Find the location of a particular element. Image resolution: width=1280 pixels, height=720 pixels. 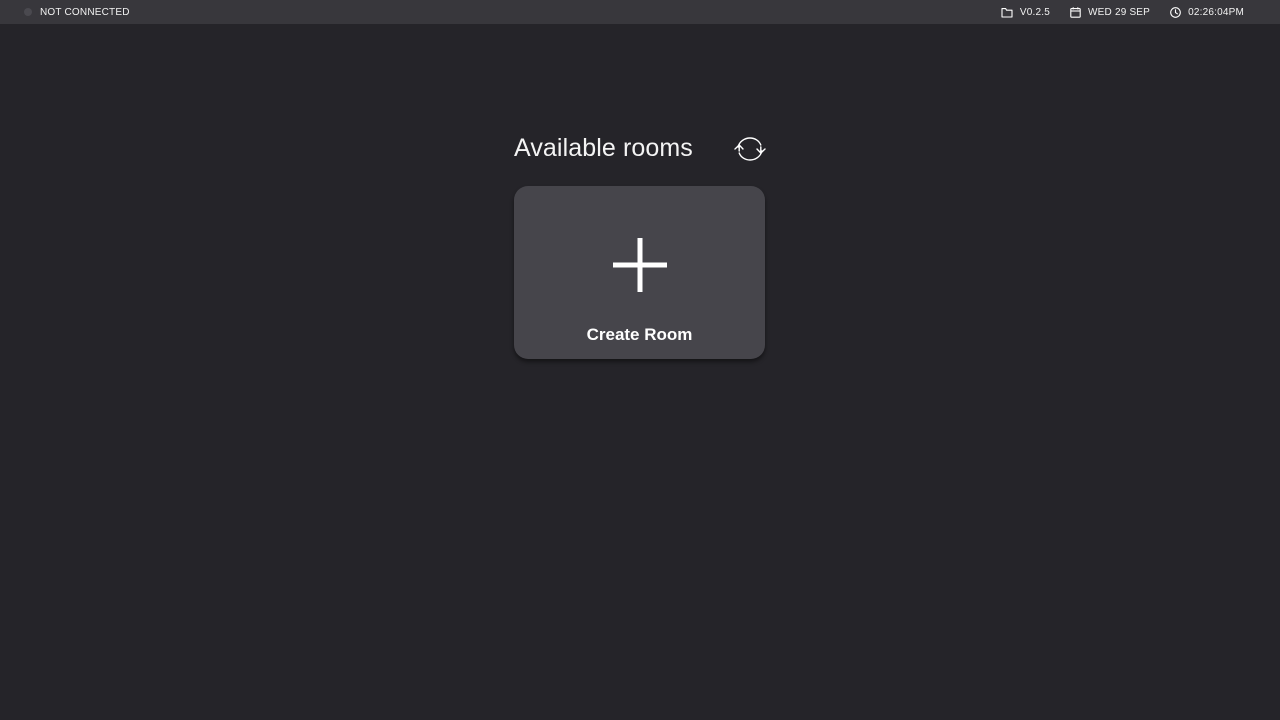

connection-status: NOT CONNECTED is located at coordinates (77, 12).